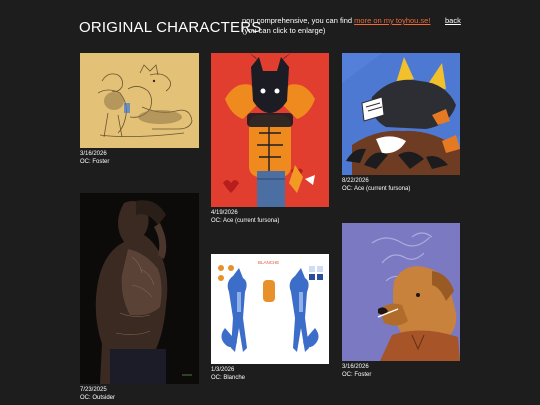 This screenshot has height=405, width=540. I want to click on foster-sketch-image, so click(139, 100).